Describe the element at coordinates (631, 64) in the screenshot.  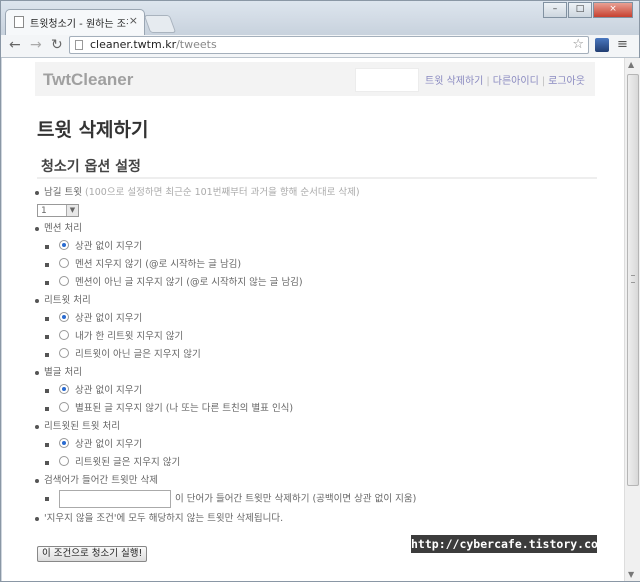
I see `scroll-up-icon: ▲` at that location.